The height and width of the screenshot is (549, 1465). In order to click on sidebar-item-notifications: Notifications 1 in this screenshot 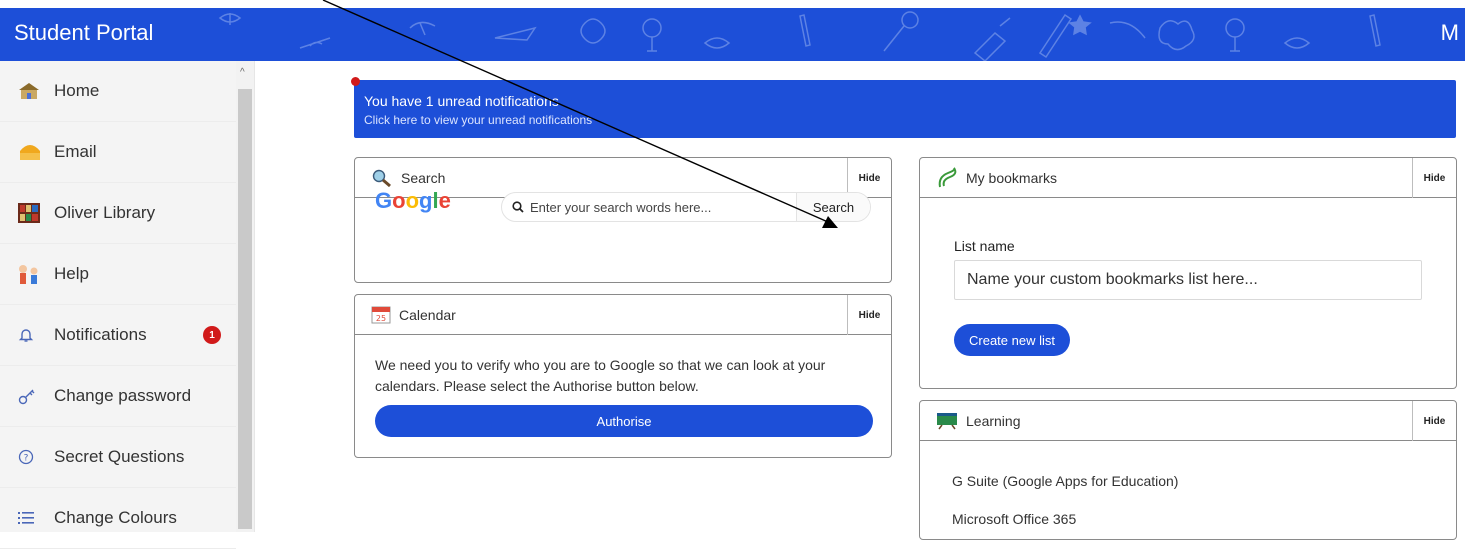, I will do `click(118, 335)`.